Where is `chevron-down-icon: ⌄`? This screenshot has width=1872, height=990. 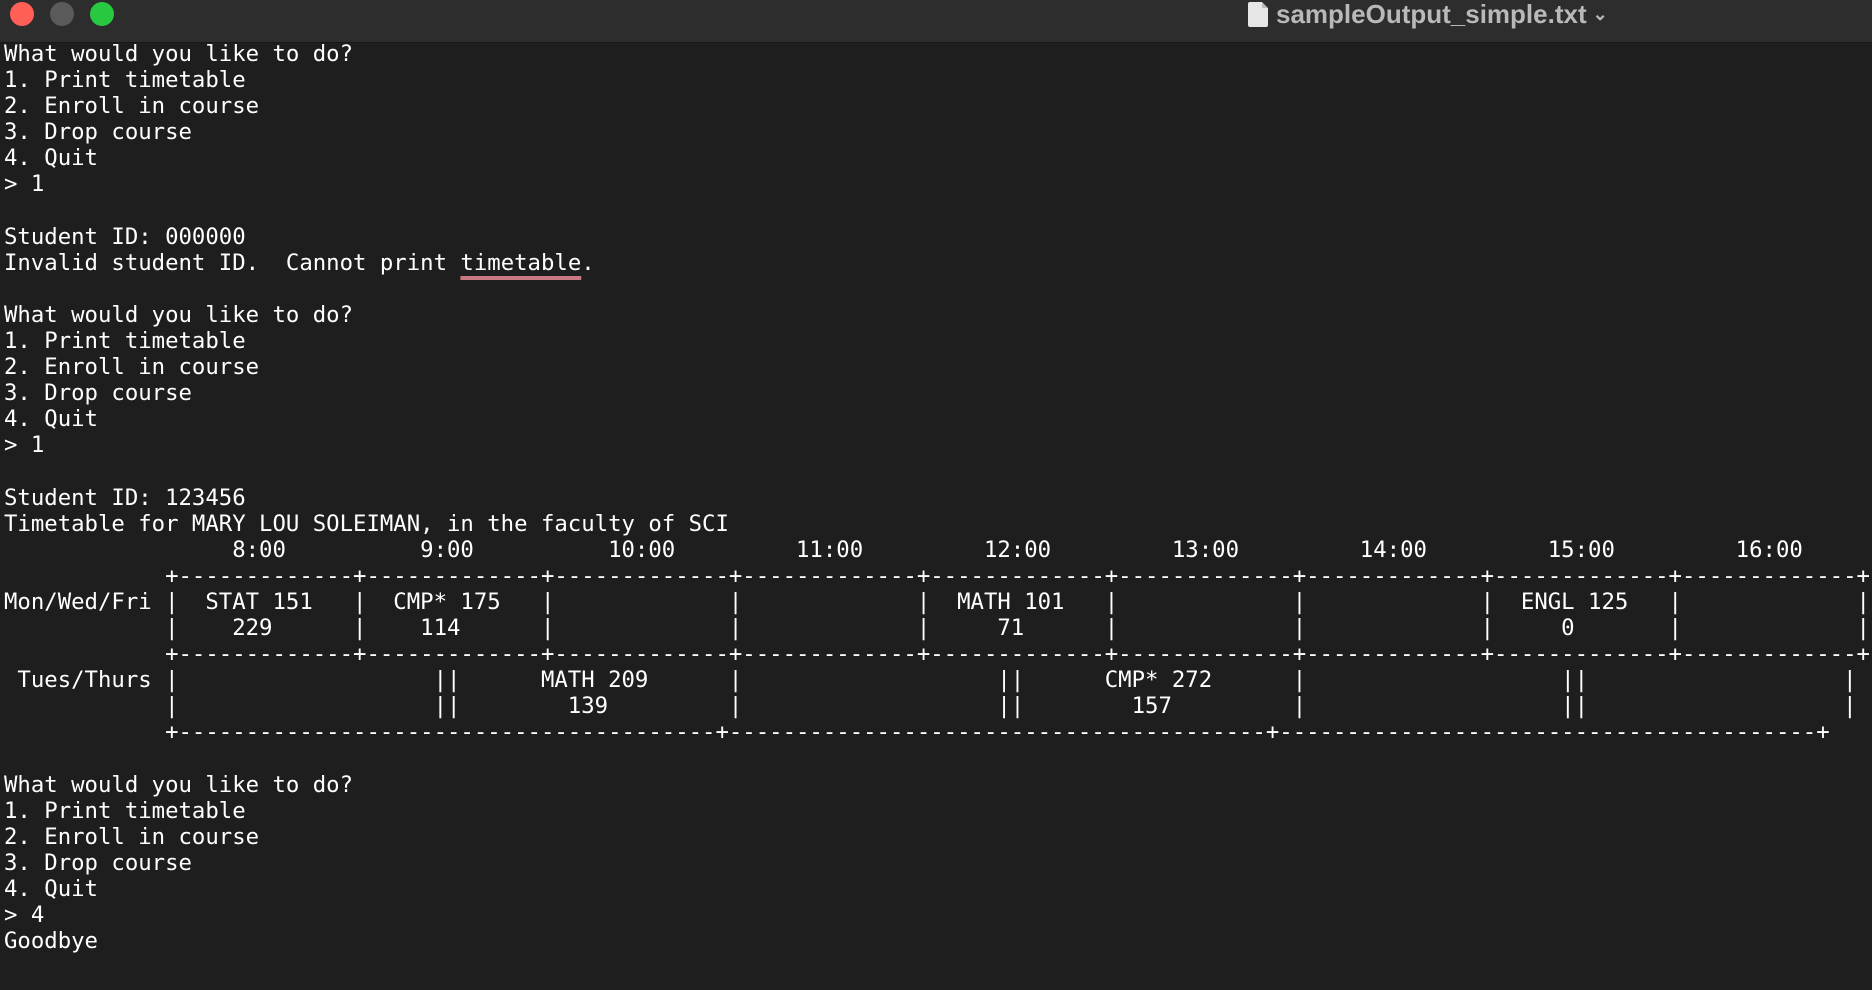
chevron-down-icon: ⌄ is located at coordinates (1600, 14).